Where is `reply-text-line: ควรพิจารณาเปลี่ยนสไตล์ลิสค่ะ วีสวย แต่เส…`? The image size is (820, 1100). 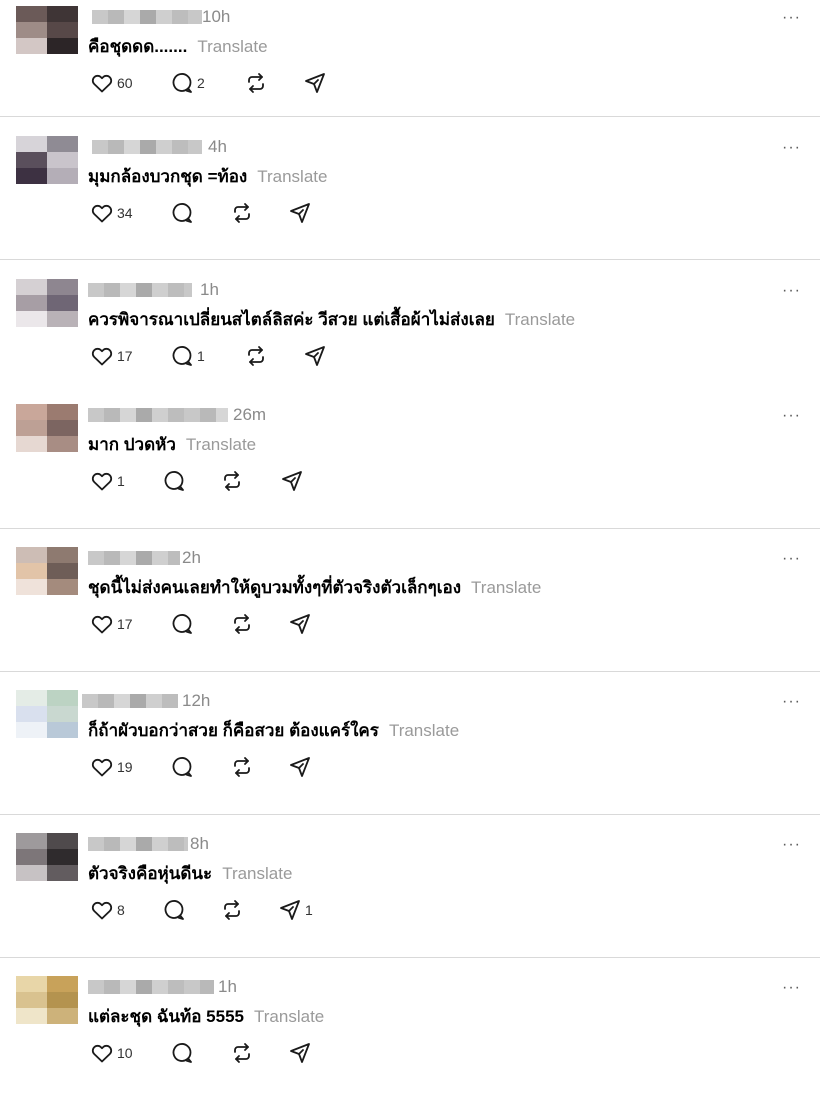 reply-text-line: ควรพิจารณาเปลี่ยนสไตล์ลิสค่ะ วีสวย แต่เส… is located at coordinates (331, 320).